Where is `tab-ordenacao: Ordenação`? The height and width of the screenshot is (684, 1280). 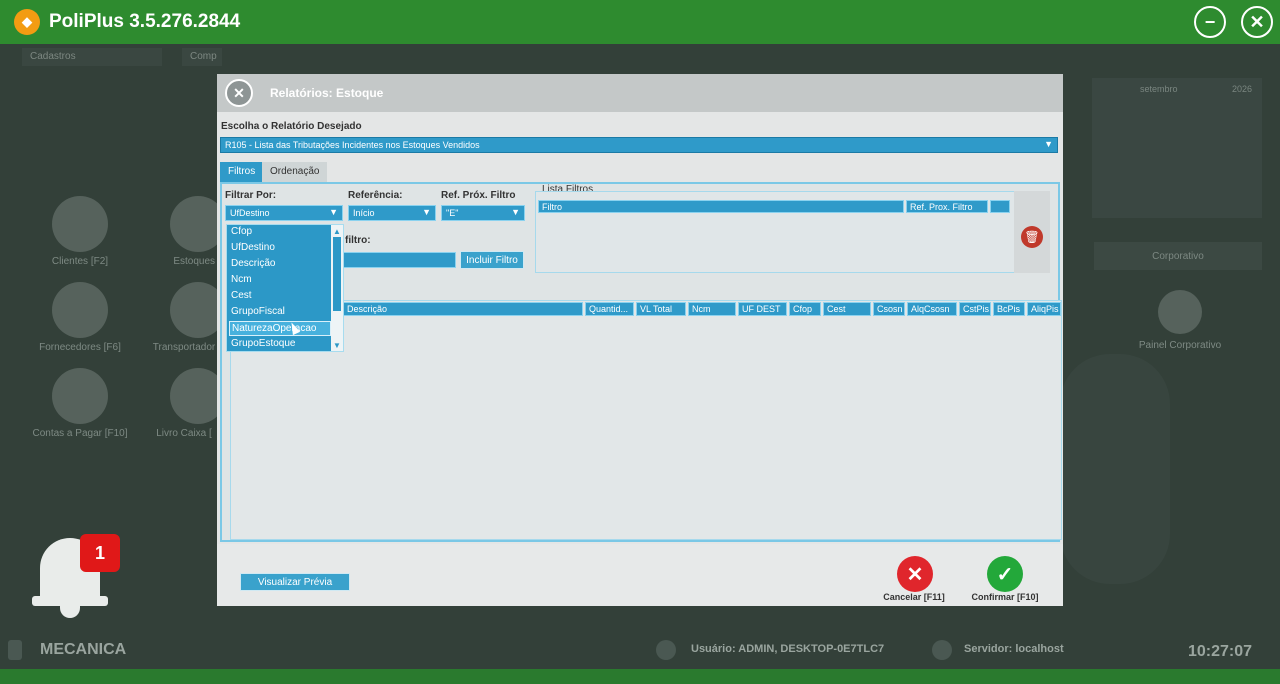 tab-ordenacao: Ordenação is located at coordinates (295, 172).